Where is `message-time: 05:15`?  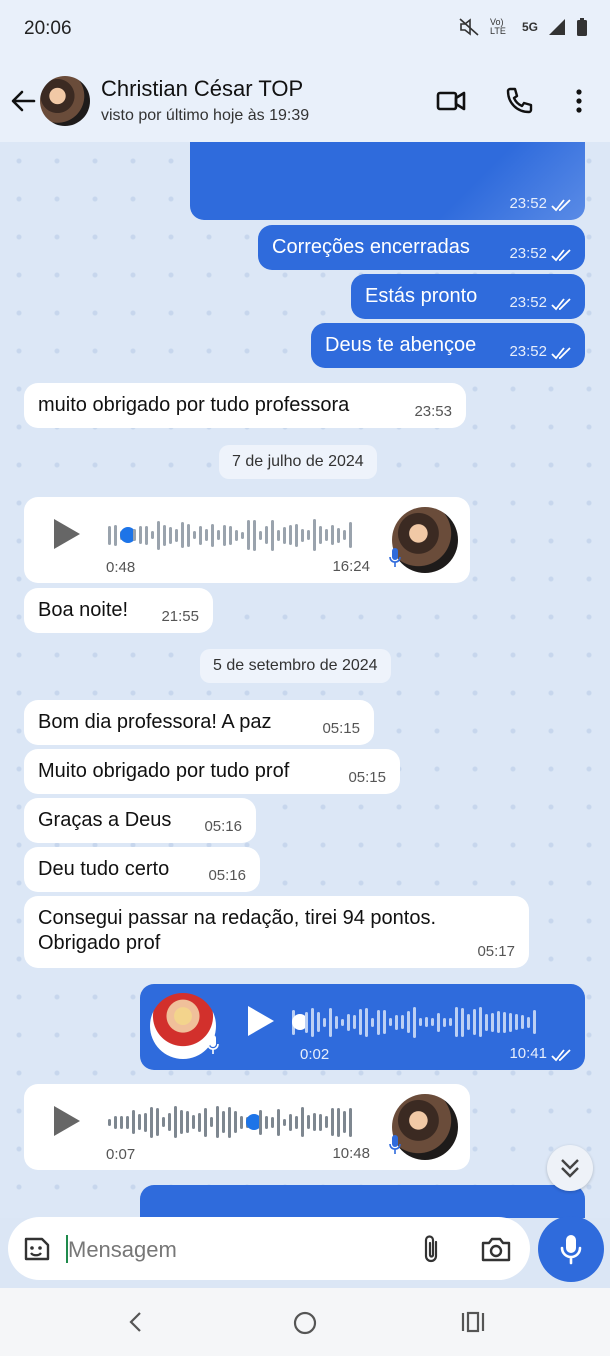 message-time: 05:15 is located at coordinates (367, 777).